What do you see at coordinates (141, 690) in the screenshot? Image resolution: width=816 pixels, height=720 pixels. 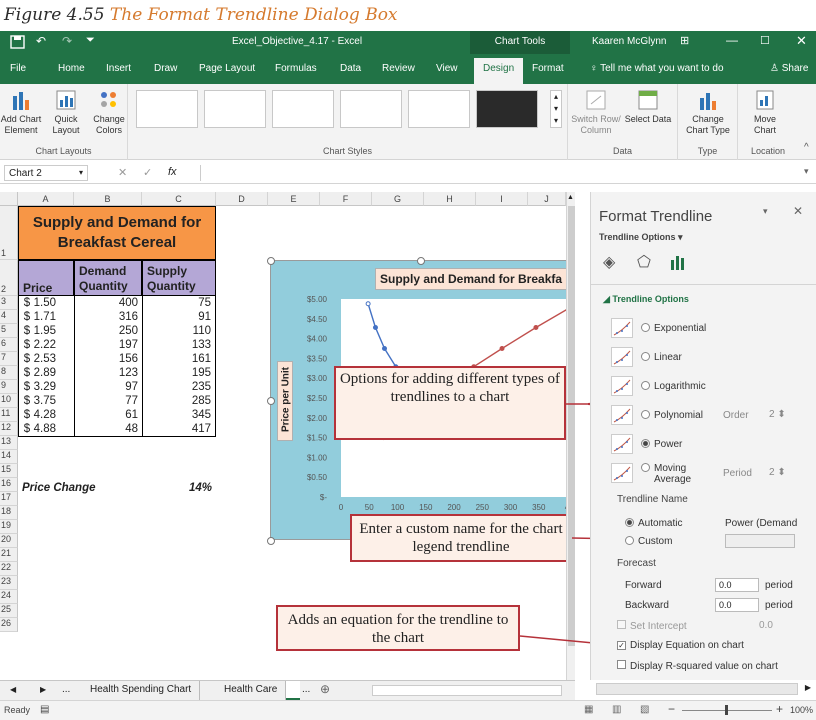 I see `sheet-tab-health-spending-chart: Health Spending Chart` at bounding box center [141, 690].